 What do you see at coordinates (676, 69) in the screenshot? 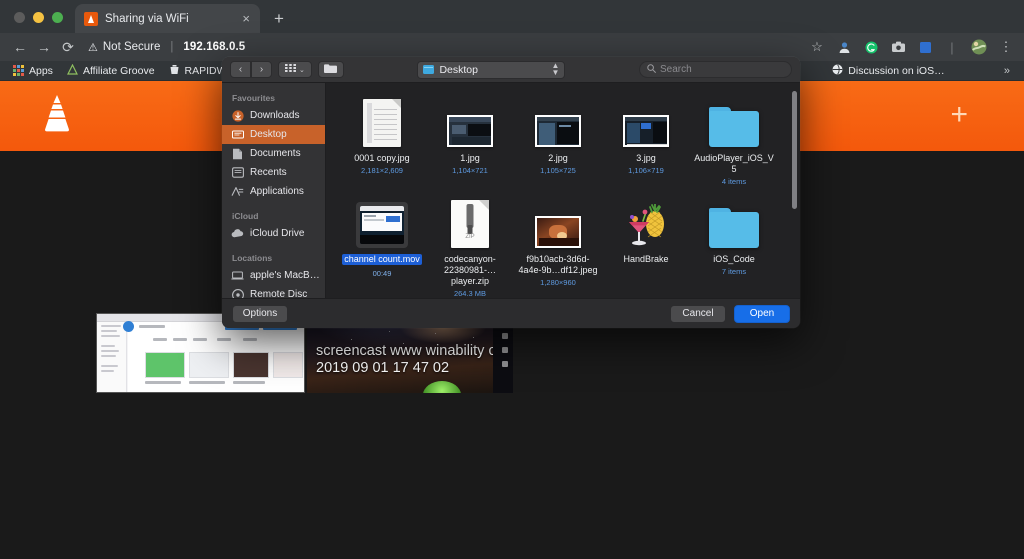
I see `search-placeholder: Search` at bounding box center [676, 69].